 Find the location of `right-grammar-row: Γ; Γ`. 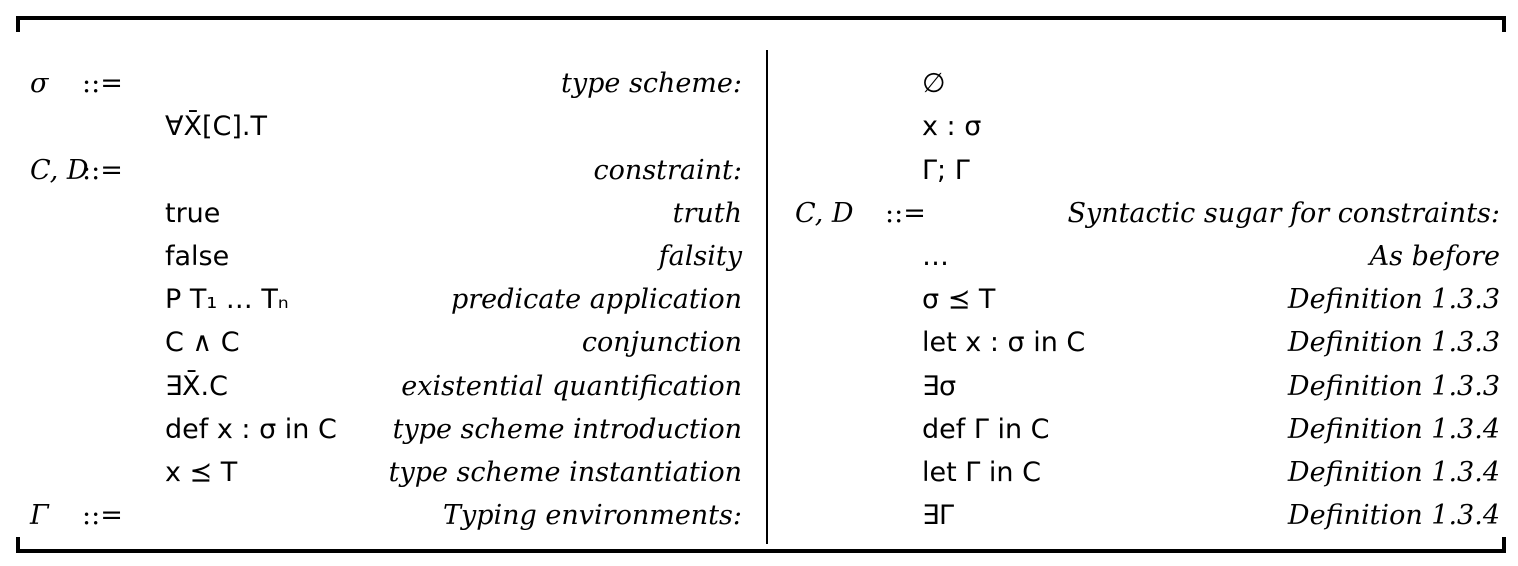

right-grammar-row: Γ; Γ is located at coordinates (750, 171).